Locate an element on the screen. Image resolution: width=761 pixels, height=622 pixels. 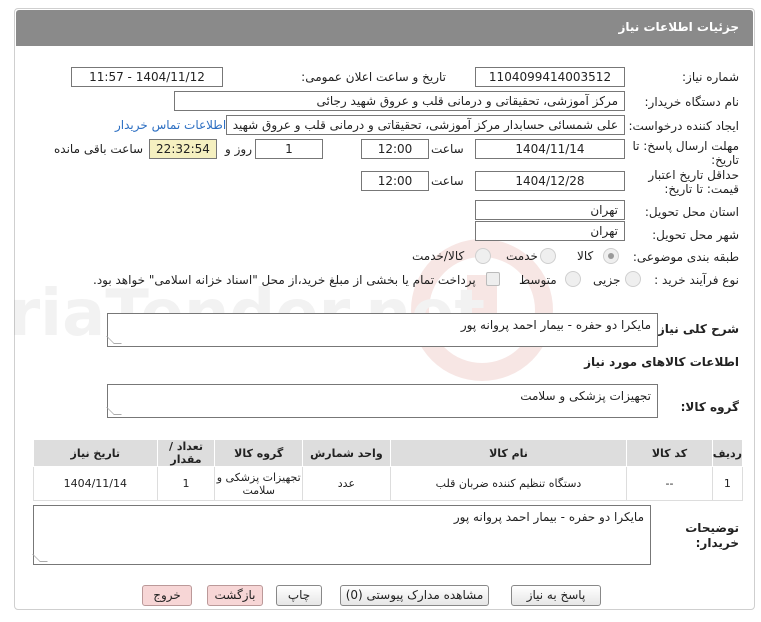
category-option-both: کالا/خدمت is located at coordinates (438, 256).